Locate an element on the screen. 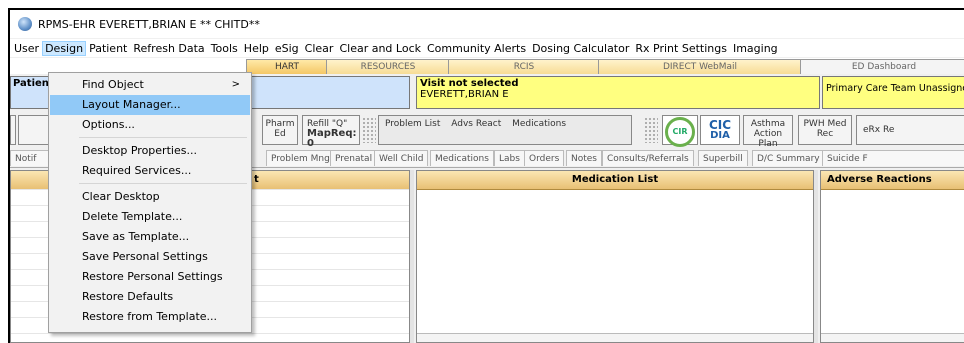 The height and width of the screenshot is (343, 964). erx-button: eRx Re is located at coordinates (910, 130).